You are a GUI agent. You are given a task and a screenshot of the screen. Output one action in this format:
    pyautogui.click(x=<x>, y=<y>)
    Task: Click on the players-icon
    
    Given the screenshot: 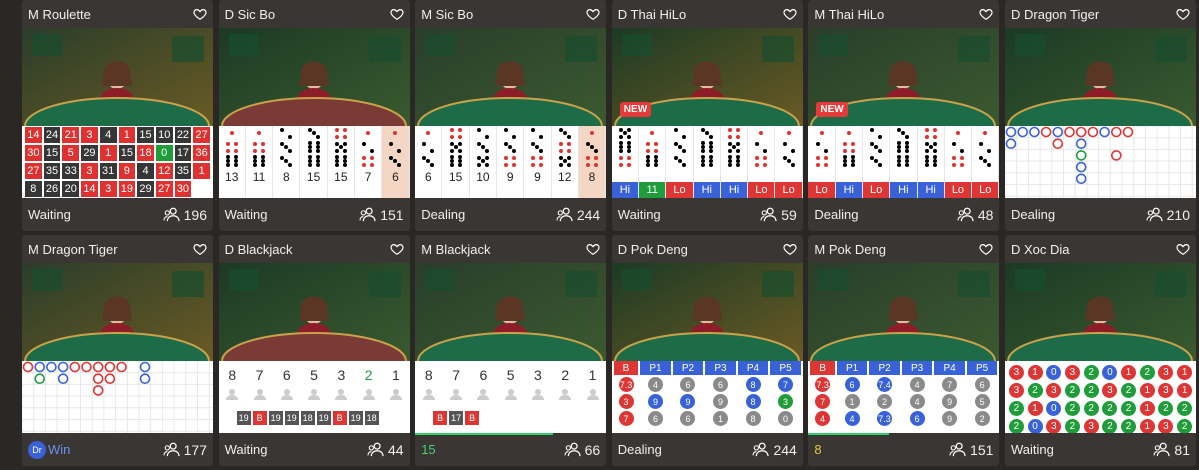 What is the action you would take?
    pyautogui.click(x=761, y=449)
    